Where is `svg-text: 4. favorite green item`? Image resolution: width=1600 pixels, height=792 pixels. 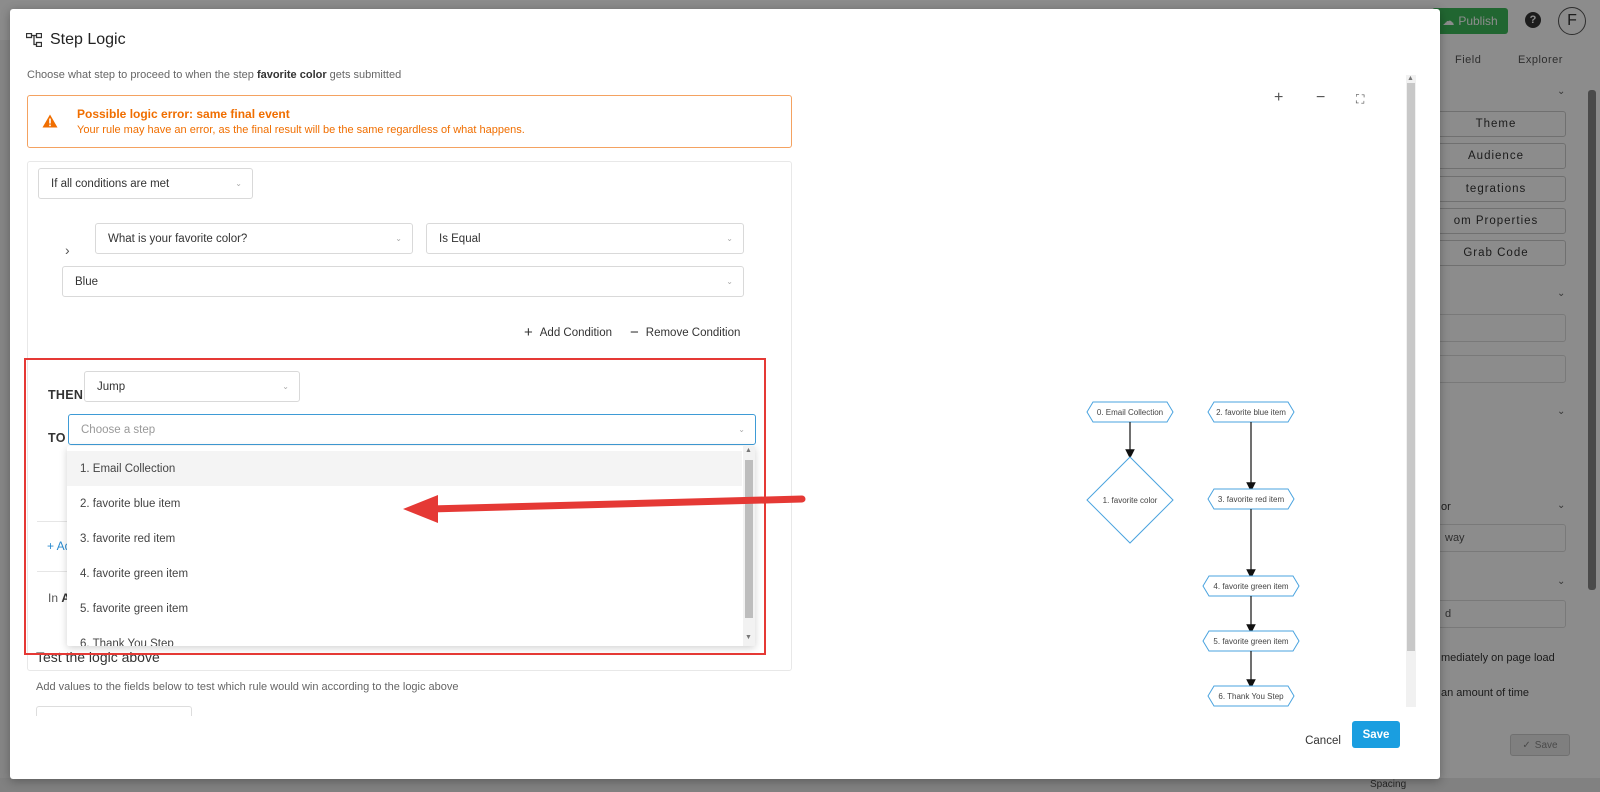
svg-text: 4. favorite green item is located at coordinates (1250, 586).